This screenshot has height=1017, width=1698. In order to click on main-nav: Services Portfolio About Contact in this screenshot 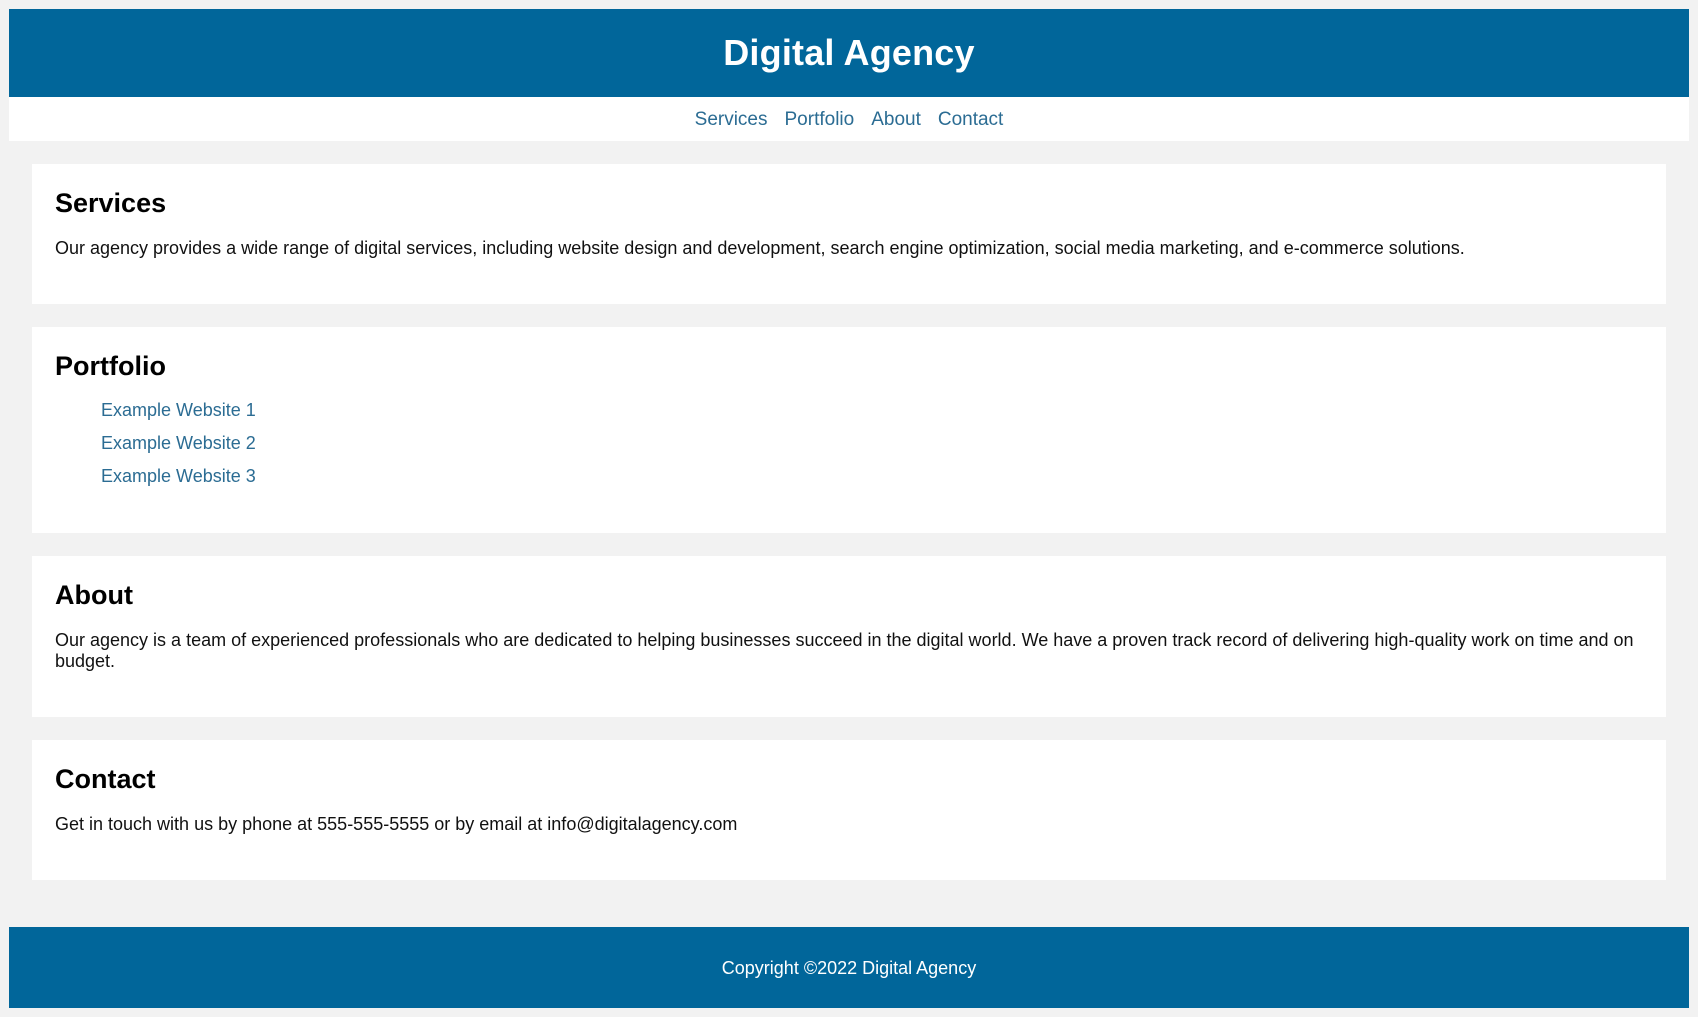, I will do `click(849, 119)`.